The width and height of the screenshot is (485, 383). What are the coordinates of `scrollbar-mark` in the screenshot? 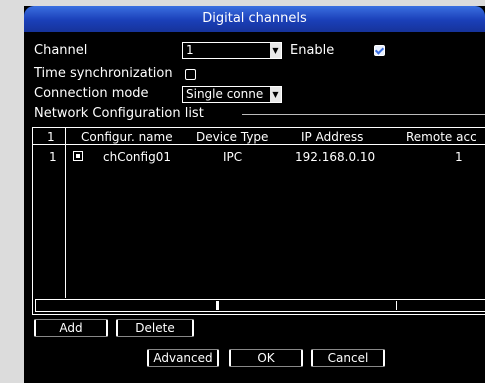 It's located at (396, 305).